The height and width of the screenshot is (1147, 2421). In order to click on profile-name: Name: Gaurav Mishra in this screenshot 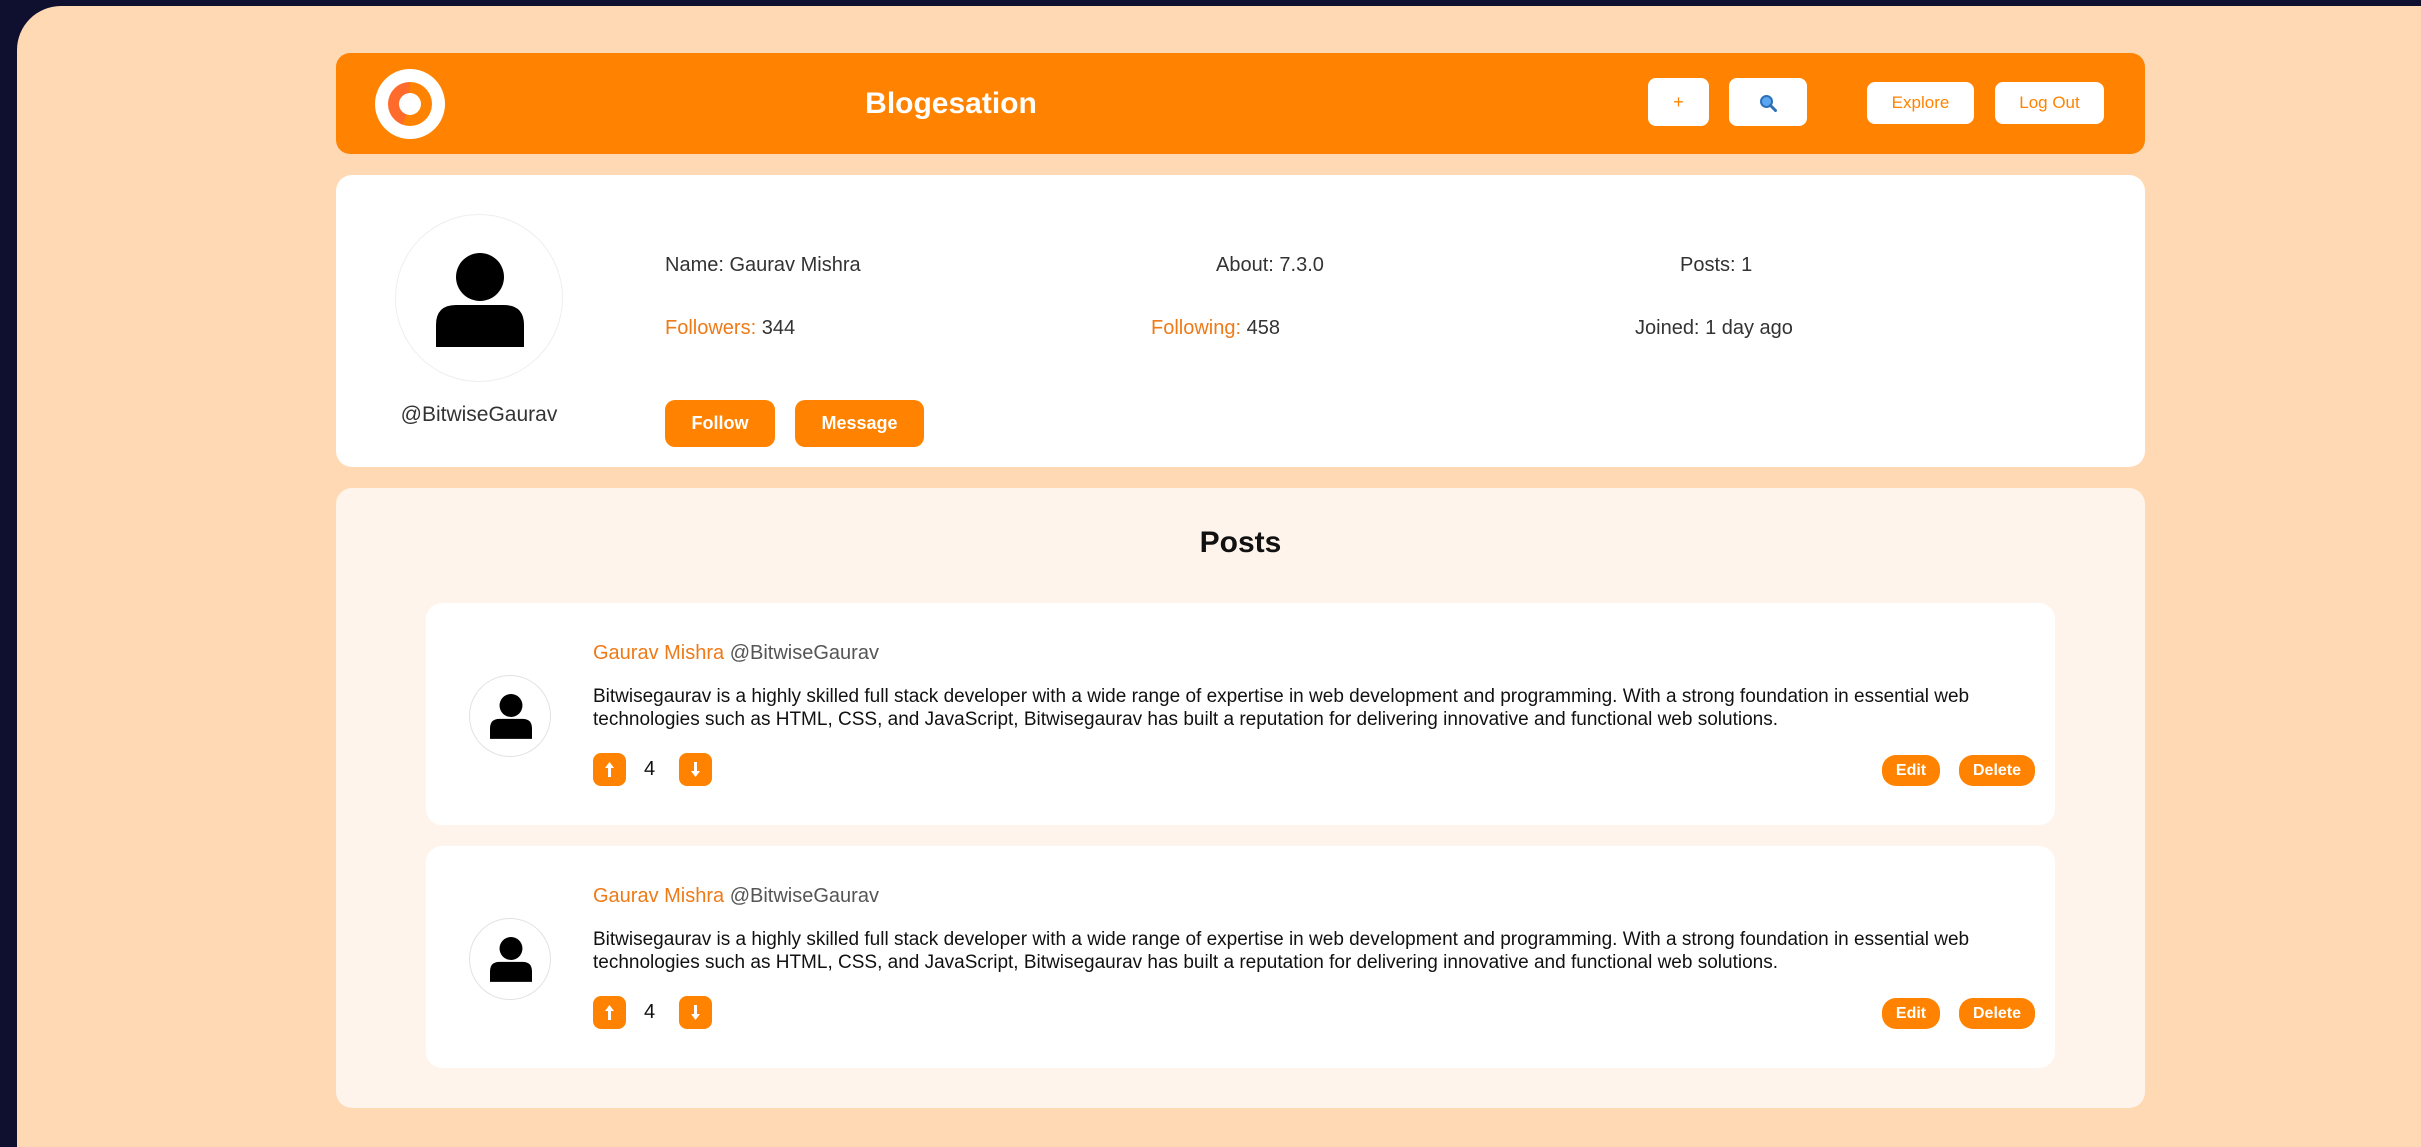, I will do `click(763, 265)`.